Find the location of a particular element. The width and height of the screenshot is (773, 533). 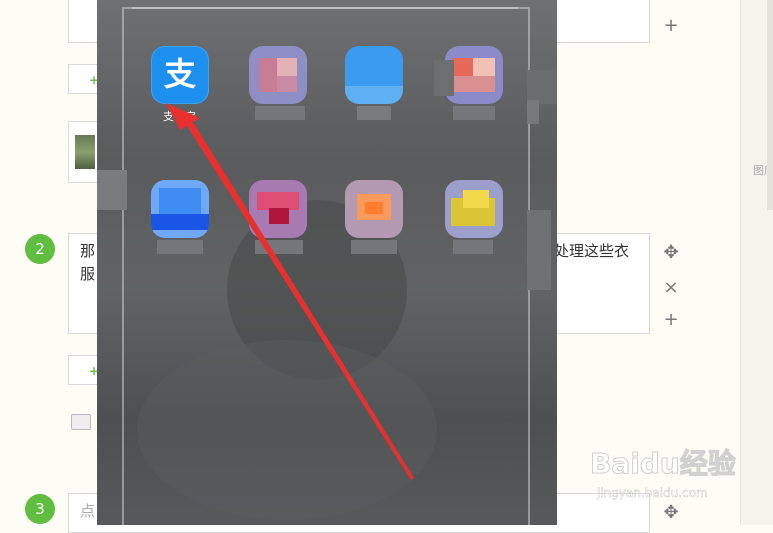

baidu-watermark: Baidu经验 jingyan.baidu.com is located at coordinates (665, 473).